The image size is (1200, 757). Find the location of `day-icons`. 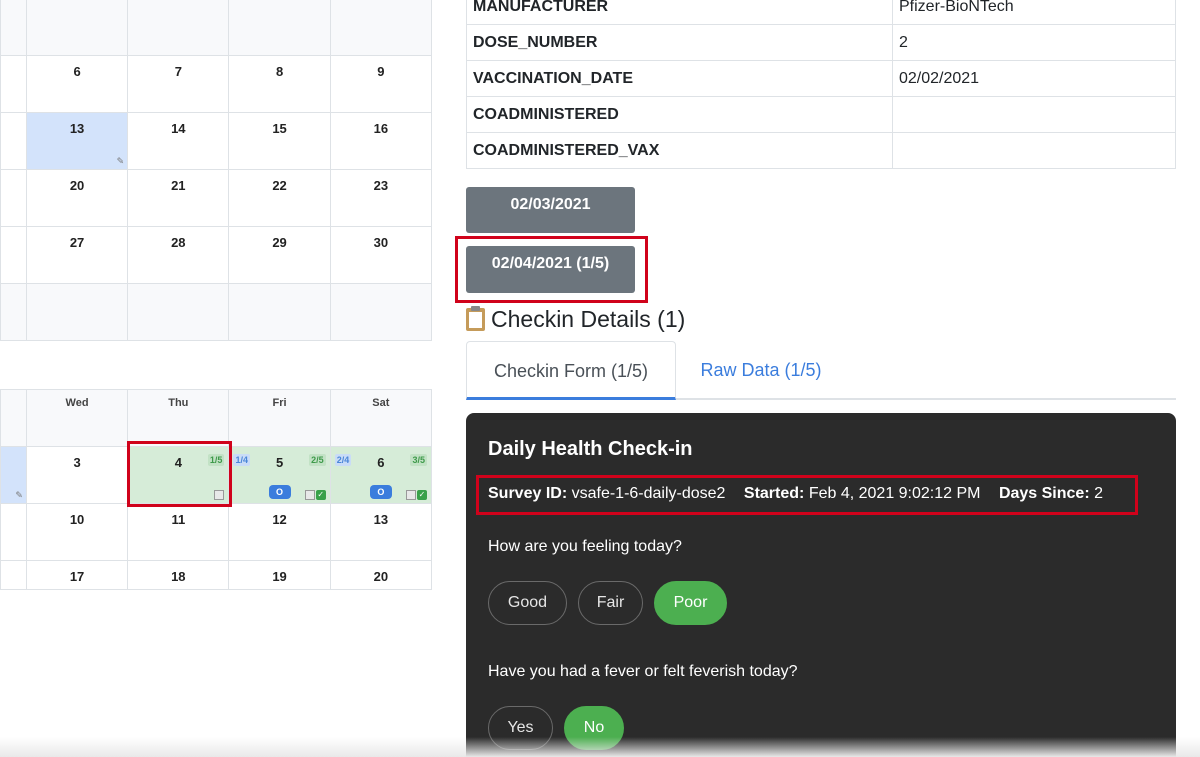

day-icons is located at coordinates (219, 495).